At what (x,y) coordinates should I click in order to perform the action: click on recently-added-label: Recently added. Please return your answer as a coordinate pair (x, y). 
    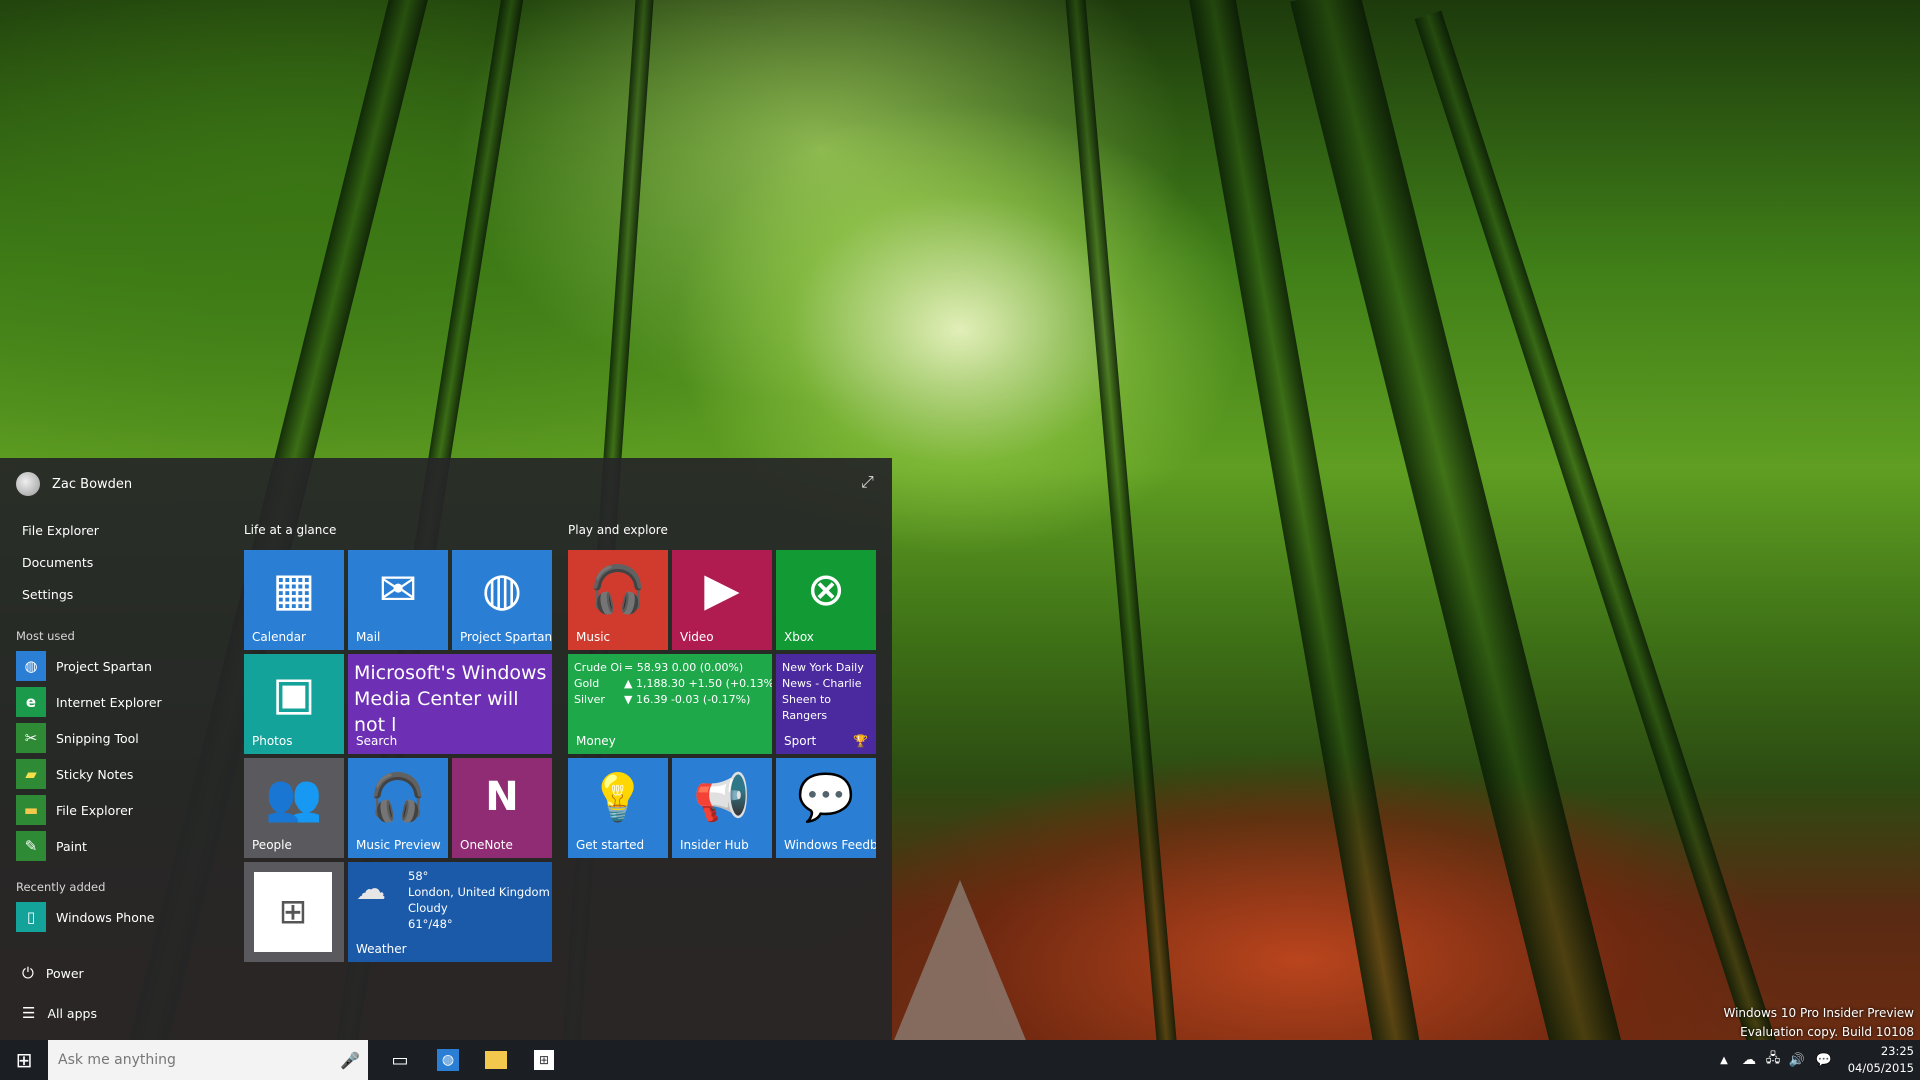
    Looking at the image, I should click on (61, 887).